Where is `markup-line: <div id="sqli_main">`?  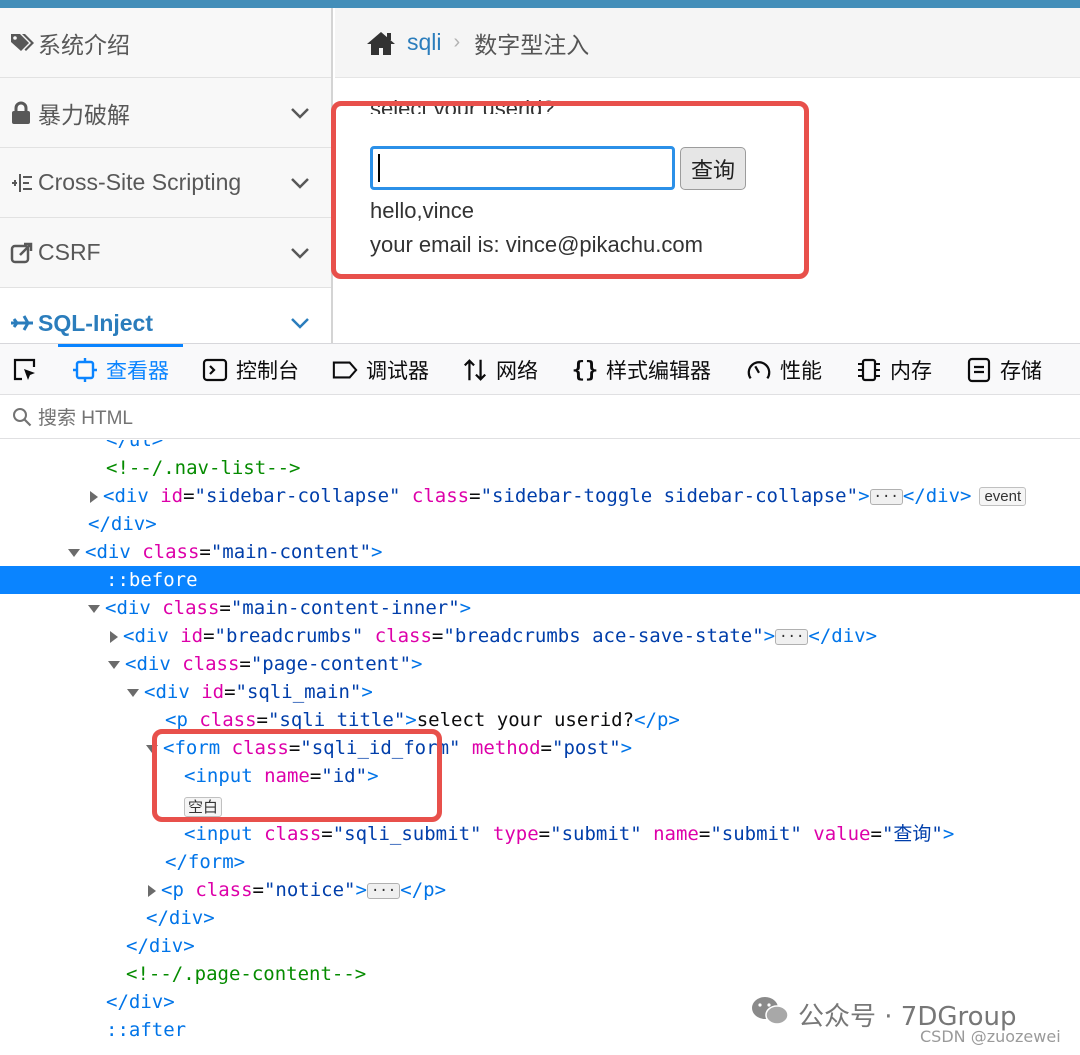 markup-line: <div id="sqli_main"> is located at coordinates (540, 692).